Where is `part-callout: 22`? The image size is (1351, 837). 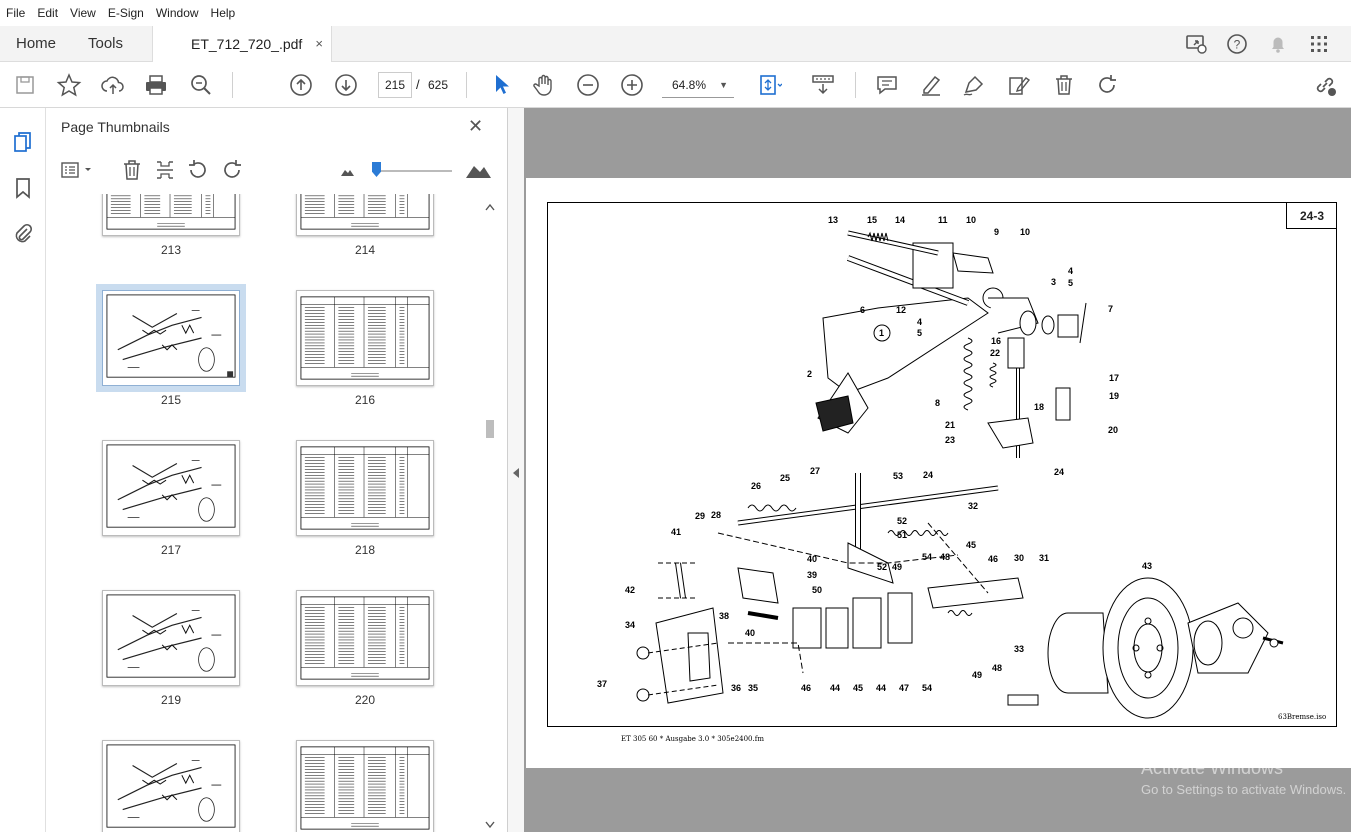
part-callout: 22 is located at coordinates (995, 353).